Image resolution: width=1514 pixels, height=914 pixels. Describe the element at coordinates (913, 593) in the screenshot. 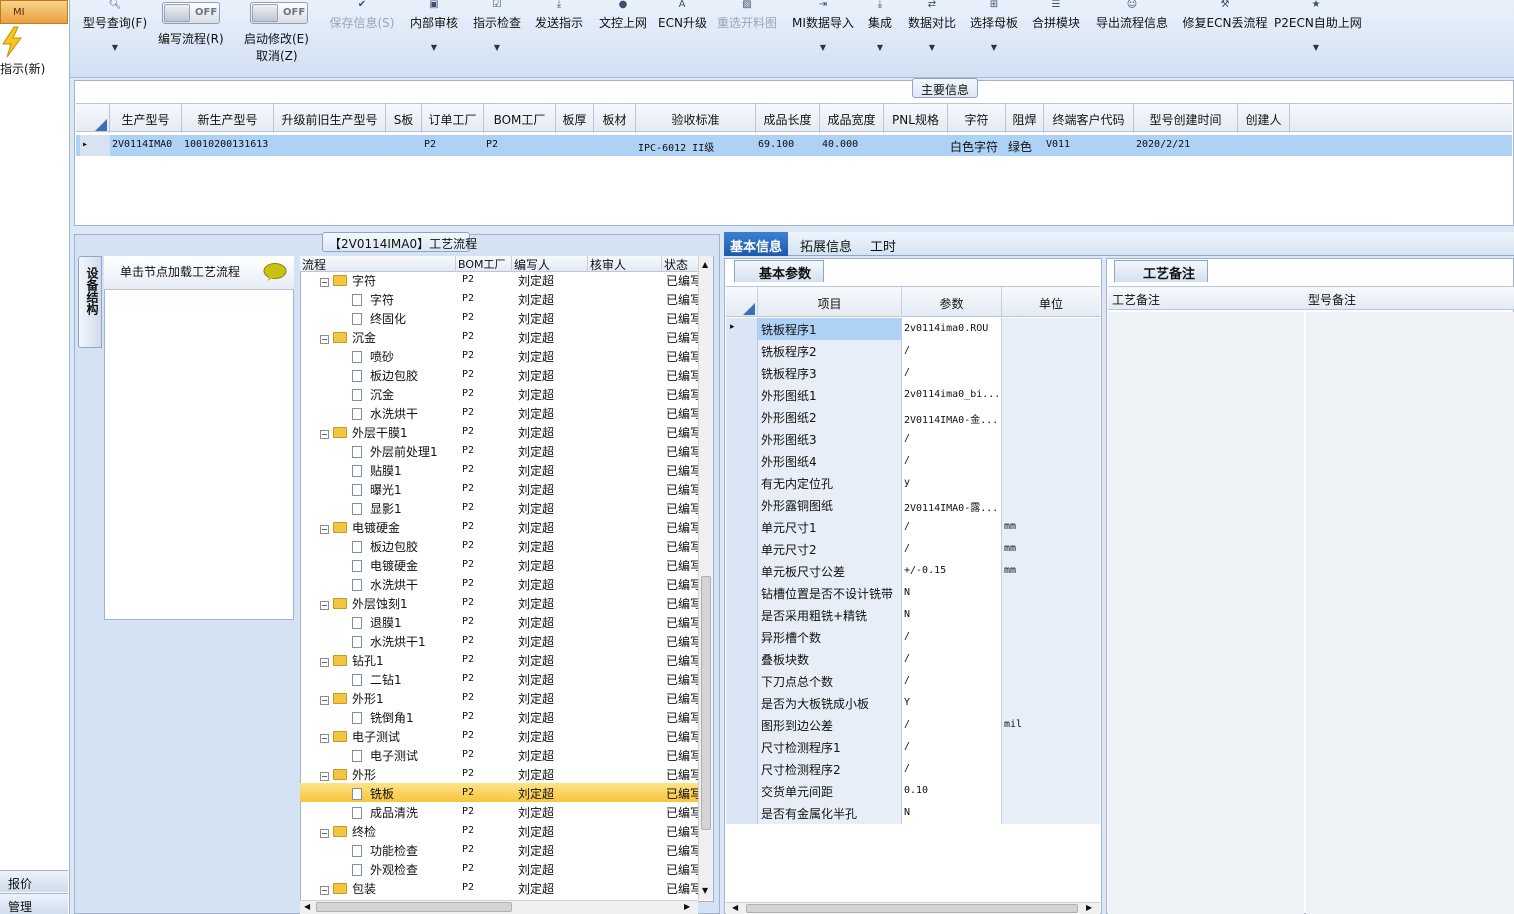

I see `param-row: 钻槽位置是否不设计铣带 N` at that location.